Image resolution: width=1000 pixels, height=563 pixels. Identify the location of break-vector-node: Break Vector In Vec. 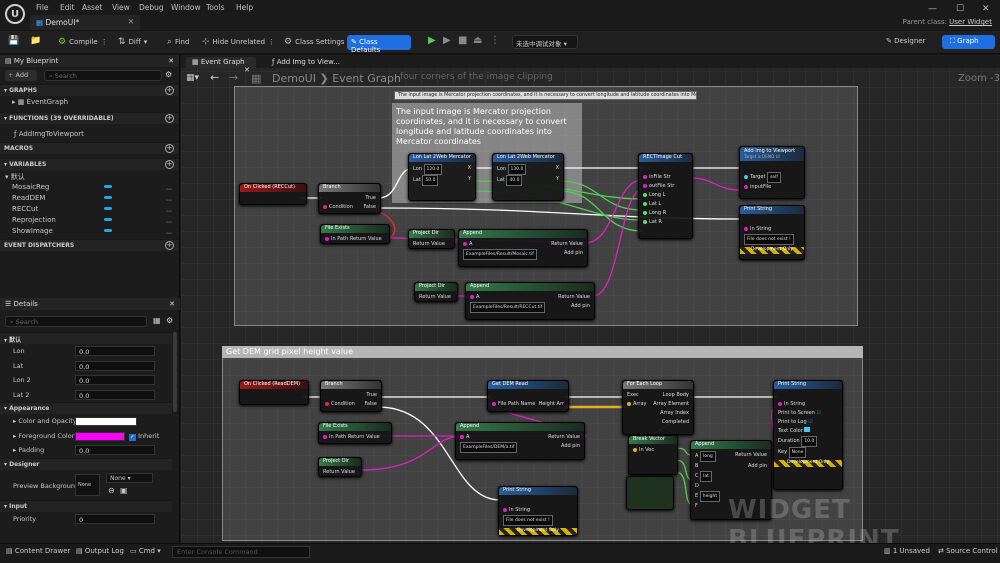
(653, 455).